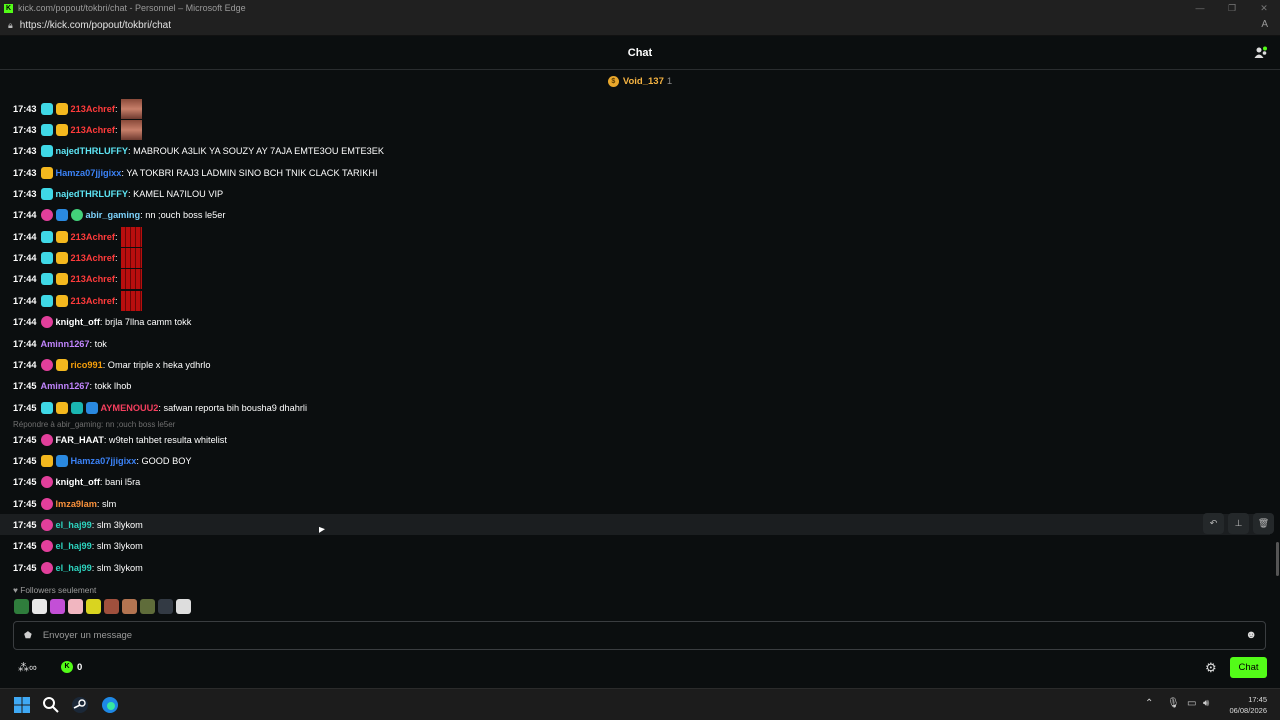 The image size is (1280, 720). What do you see at coordinates (635, 343) in the screenshot?
I see `chat-message: 17:44 Aminn1267: tok` at bounding box center [635, 343].